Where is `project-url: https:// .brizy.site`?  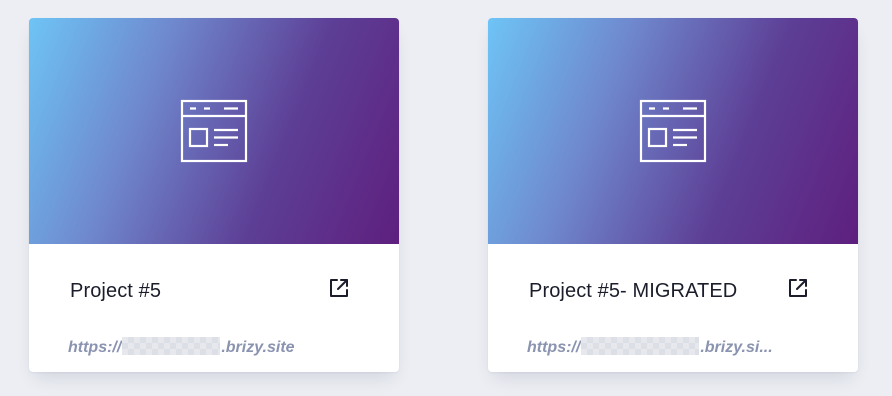
project-url: https:// .brizy.site is located at coordinates (193, 347).